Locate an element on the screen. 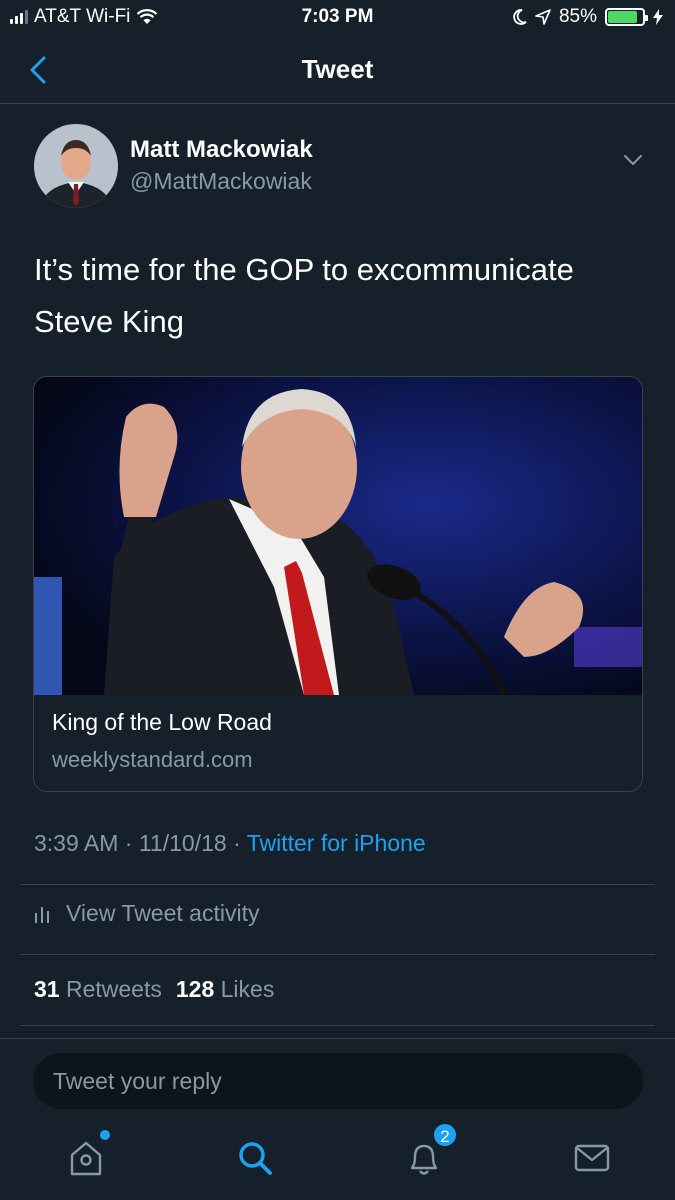 The height and width of the screenshot is (1200, 675). tweet-stats: 31 Retweets 128 Likes is located at coordinates (154, 989).